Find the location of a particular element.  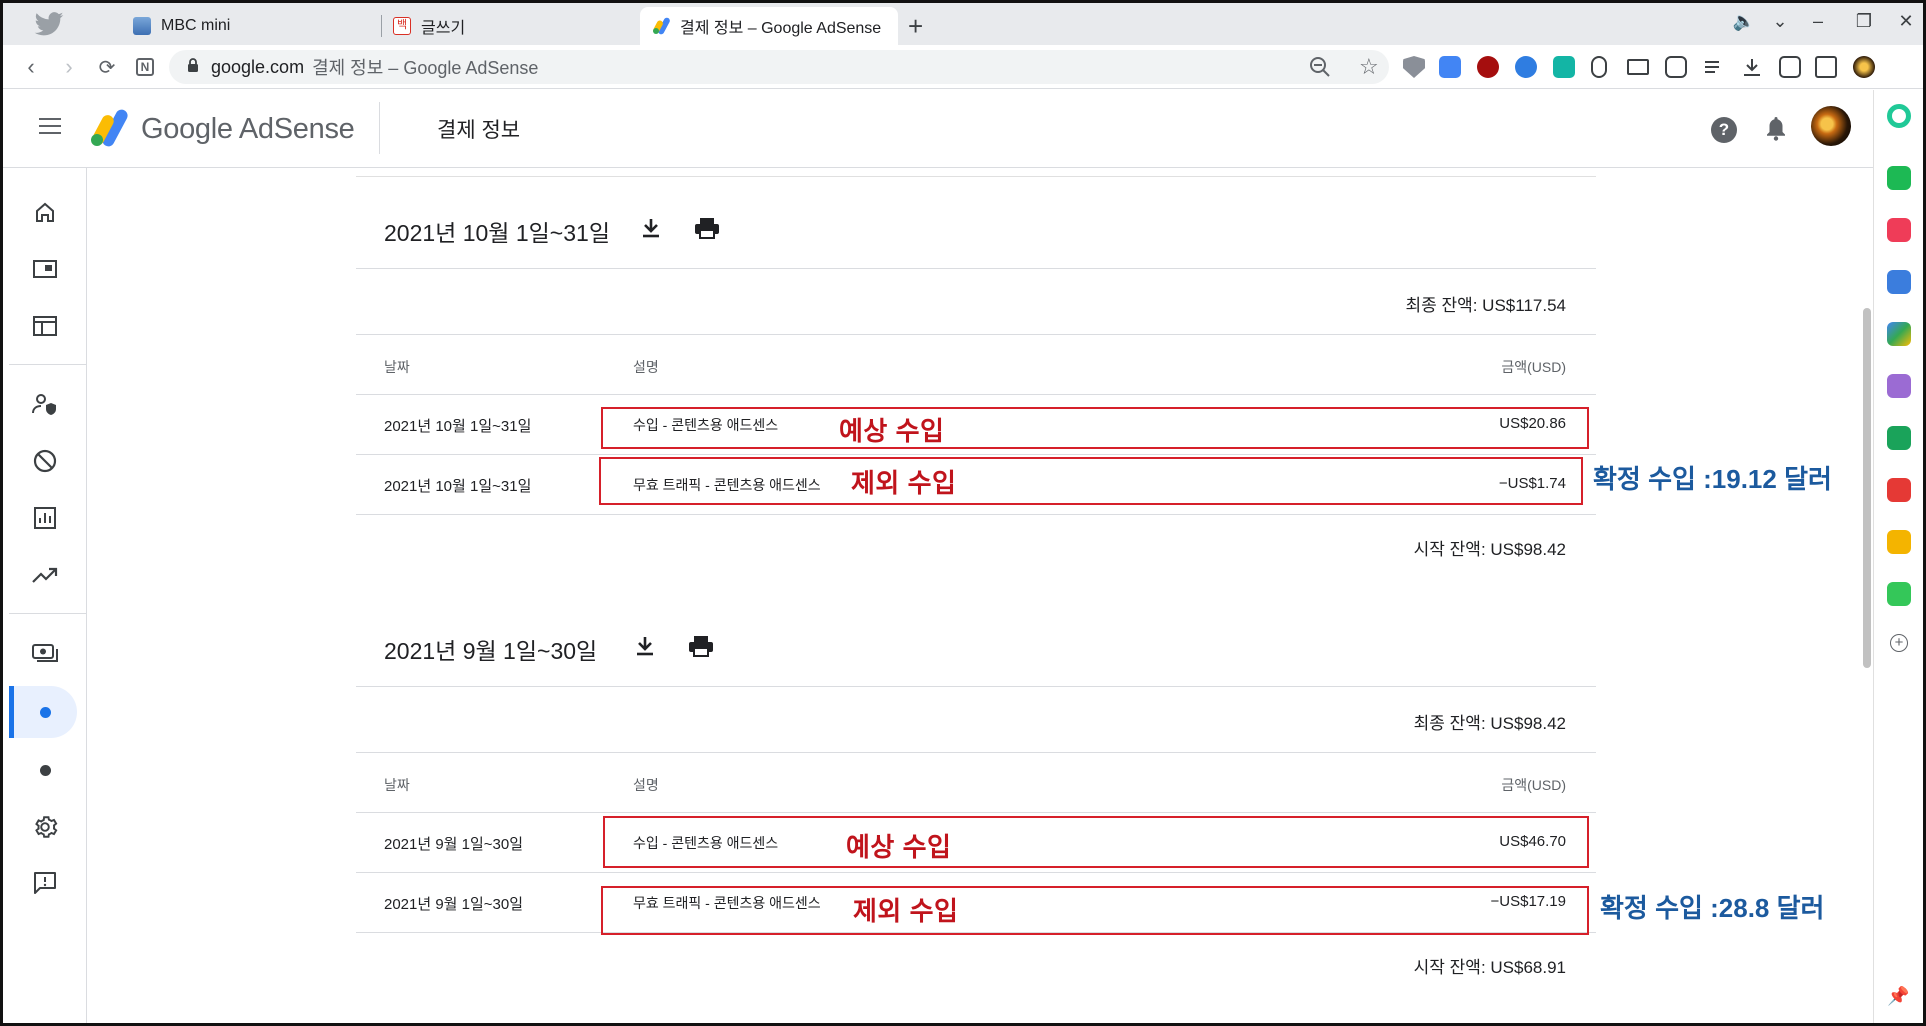

section-period-title: 2021년 10월 1일~31일 is located at coordinates (497, 233).